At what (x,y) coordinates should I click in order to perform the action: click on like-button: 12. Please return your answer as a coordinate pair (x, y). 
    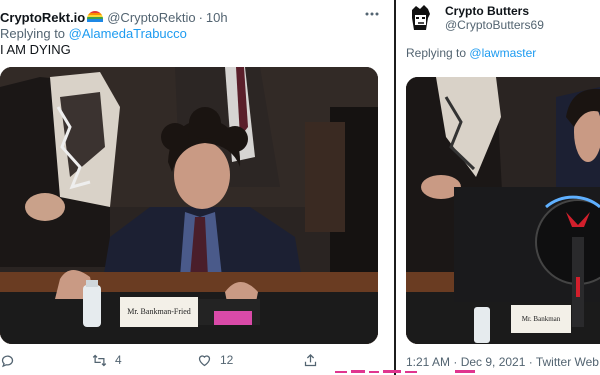
    Looking at the image, I should click on (215, 360).